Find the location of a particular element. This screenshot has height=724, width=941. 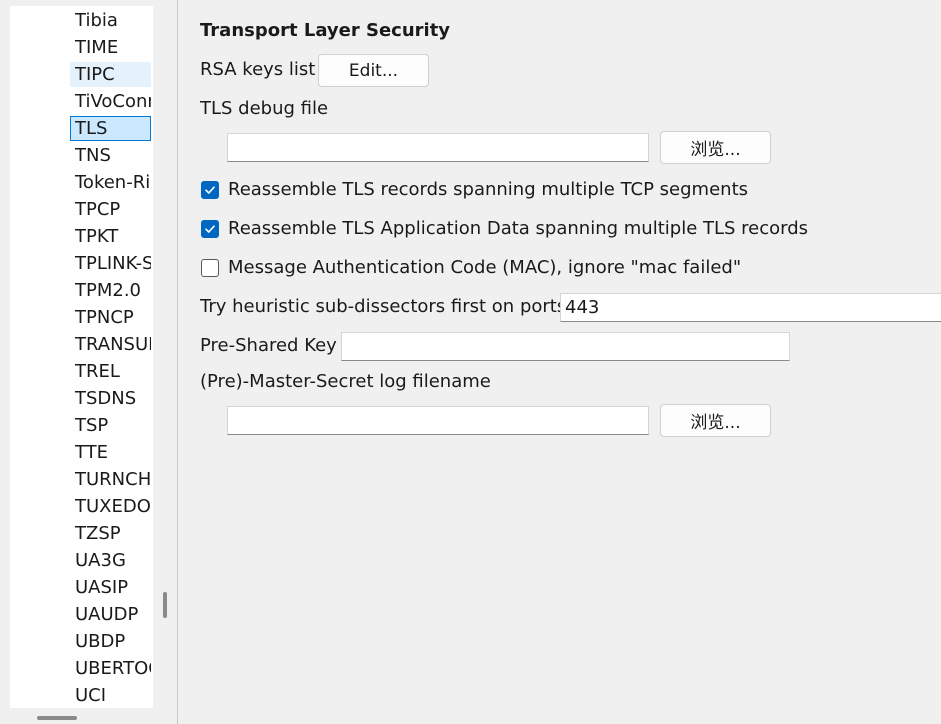

tree-item: TLS is located at coordinates (110, 128).